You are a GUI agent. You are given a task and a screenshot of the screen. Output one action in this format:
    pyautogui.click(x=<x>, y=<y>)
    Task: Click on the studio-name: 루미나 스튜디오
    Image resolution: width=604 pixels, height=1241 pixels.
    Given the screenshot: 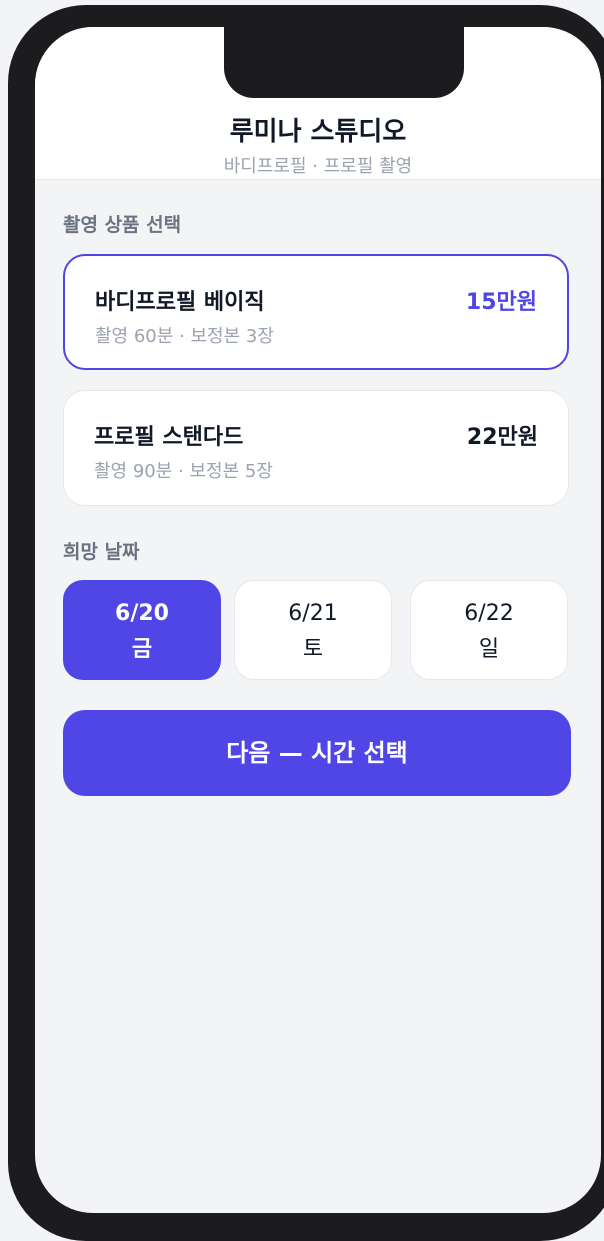 What is the action you would take?
    pyautogui.click(x=318, y=132)
    